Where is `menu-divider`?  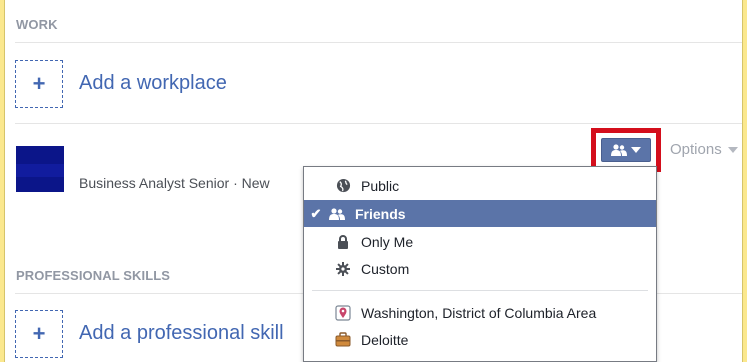 menu-divider is located at coordinates (480, 290).